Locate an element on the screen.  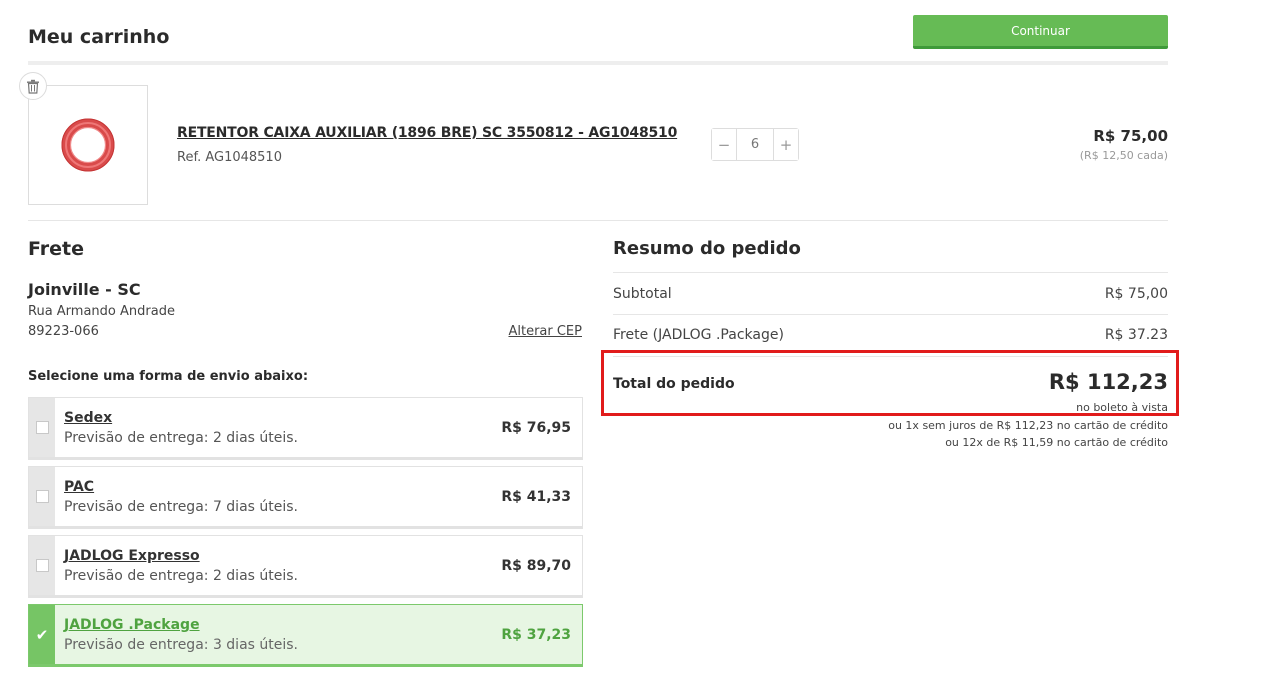
shipping-option-price: R$ 76,95 is located at coordinates (536, 428).